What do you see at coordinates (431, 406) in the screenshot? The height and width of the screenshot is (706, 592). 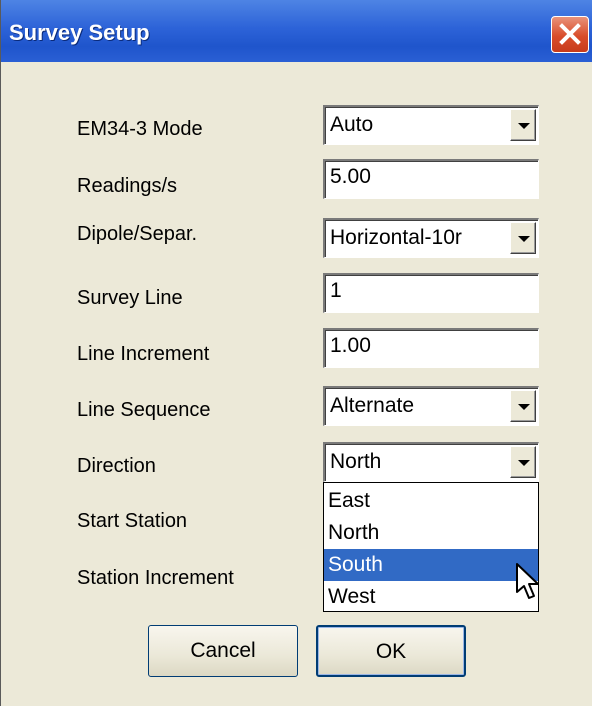 I see `line-sequence-select: Alternate` at bounding box center [431, 406].